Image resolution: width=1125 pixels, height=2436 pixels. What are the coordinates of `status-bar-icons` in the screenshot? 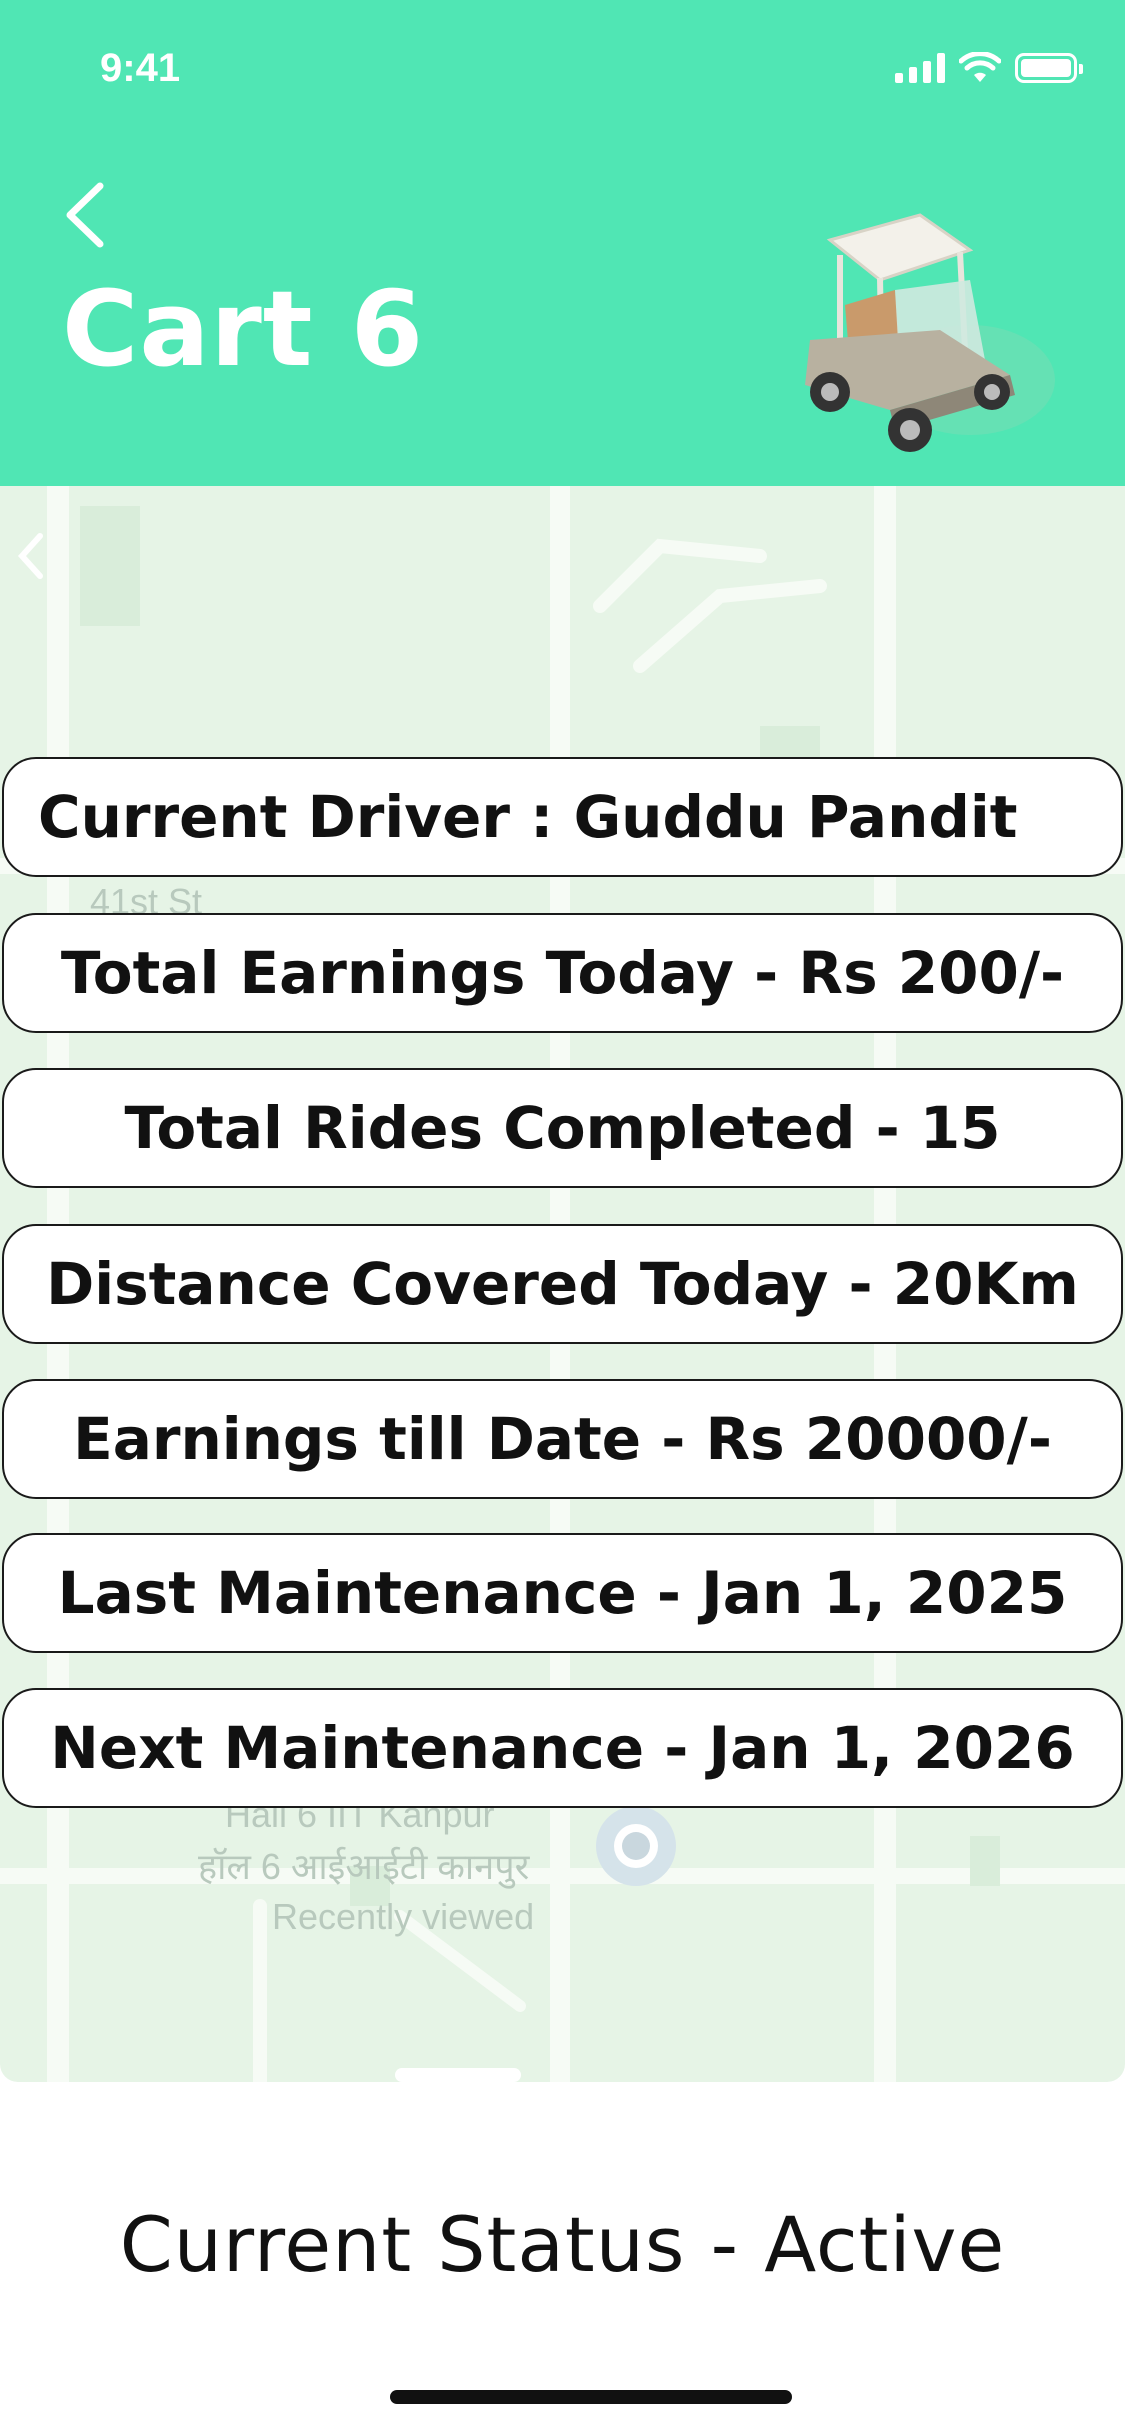 It's located at (989, 68).